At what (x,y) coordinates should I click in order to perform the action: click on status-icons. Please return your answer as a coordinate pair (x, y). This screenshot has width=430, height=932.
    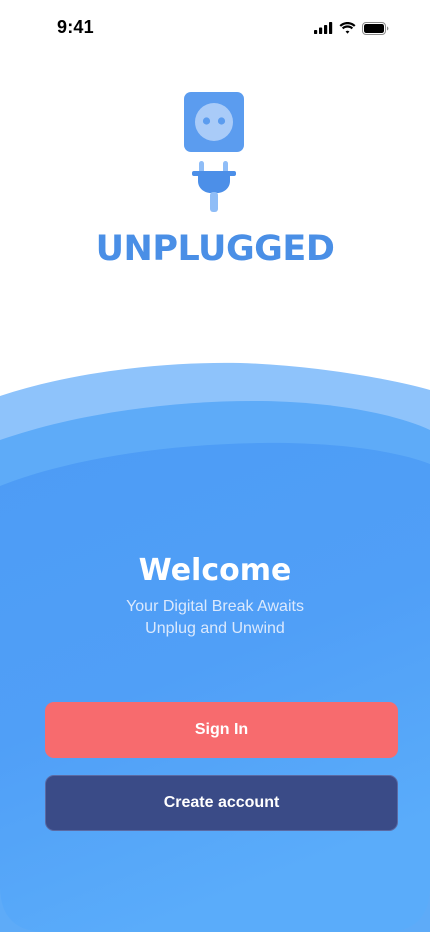
    Looking at the image, I should click on (351, 28).